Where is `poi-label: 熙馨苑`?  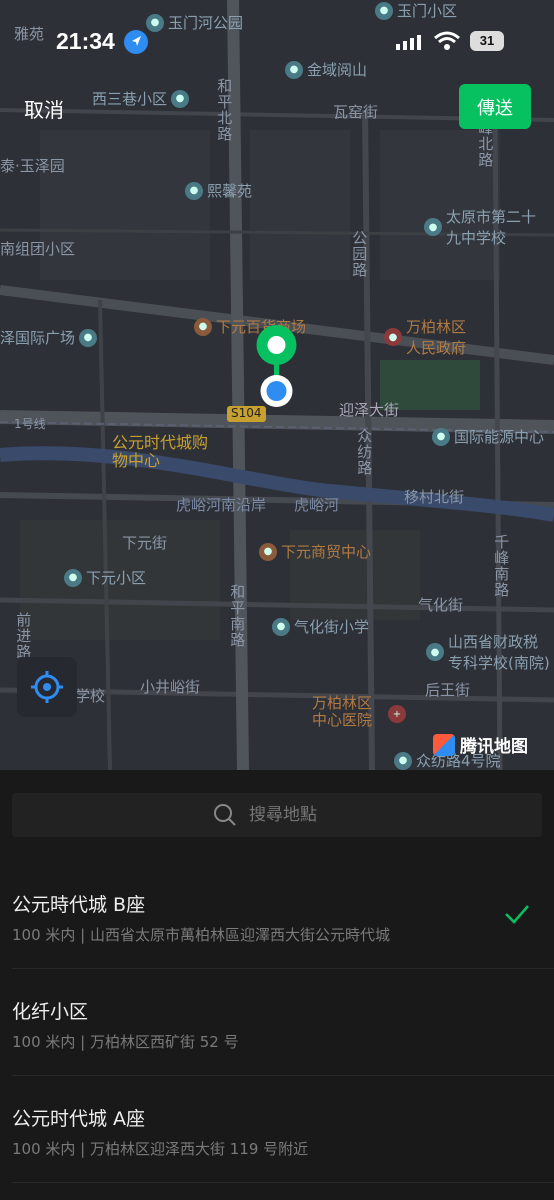 poi-label: 熙馨苑 is located at coordinates (230, 191).